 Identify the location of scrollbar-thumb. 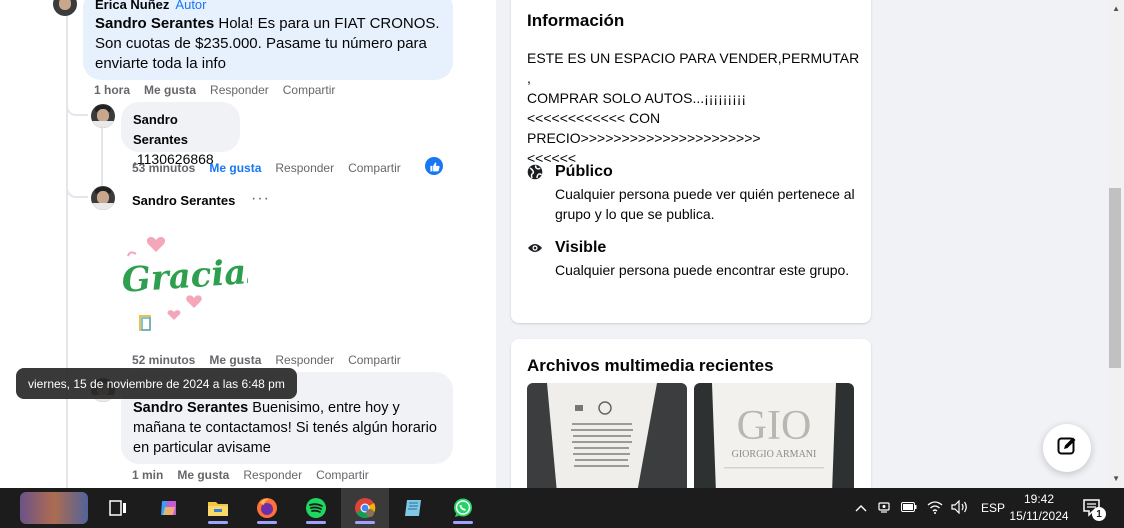
(1115, 278).